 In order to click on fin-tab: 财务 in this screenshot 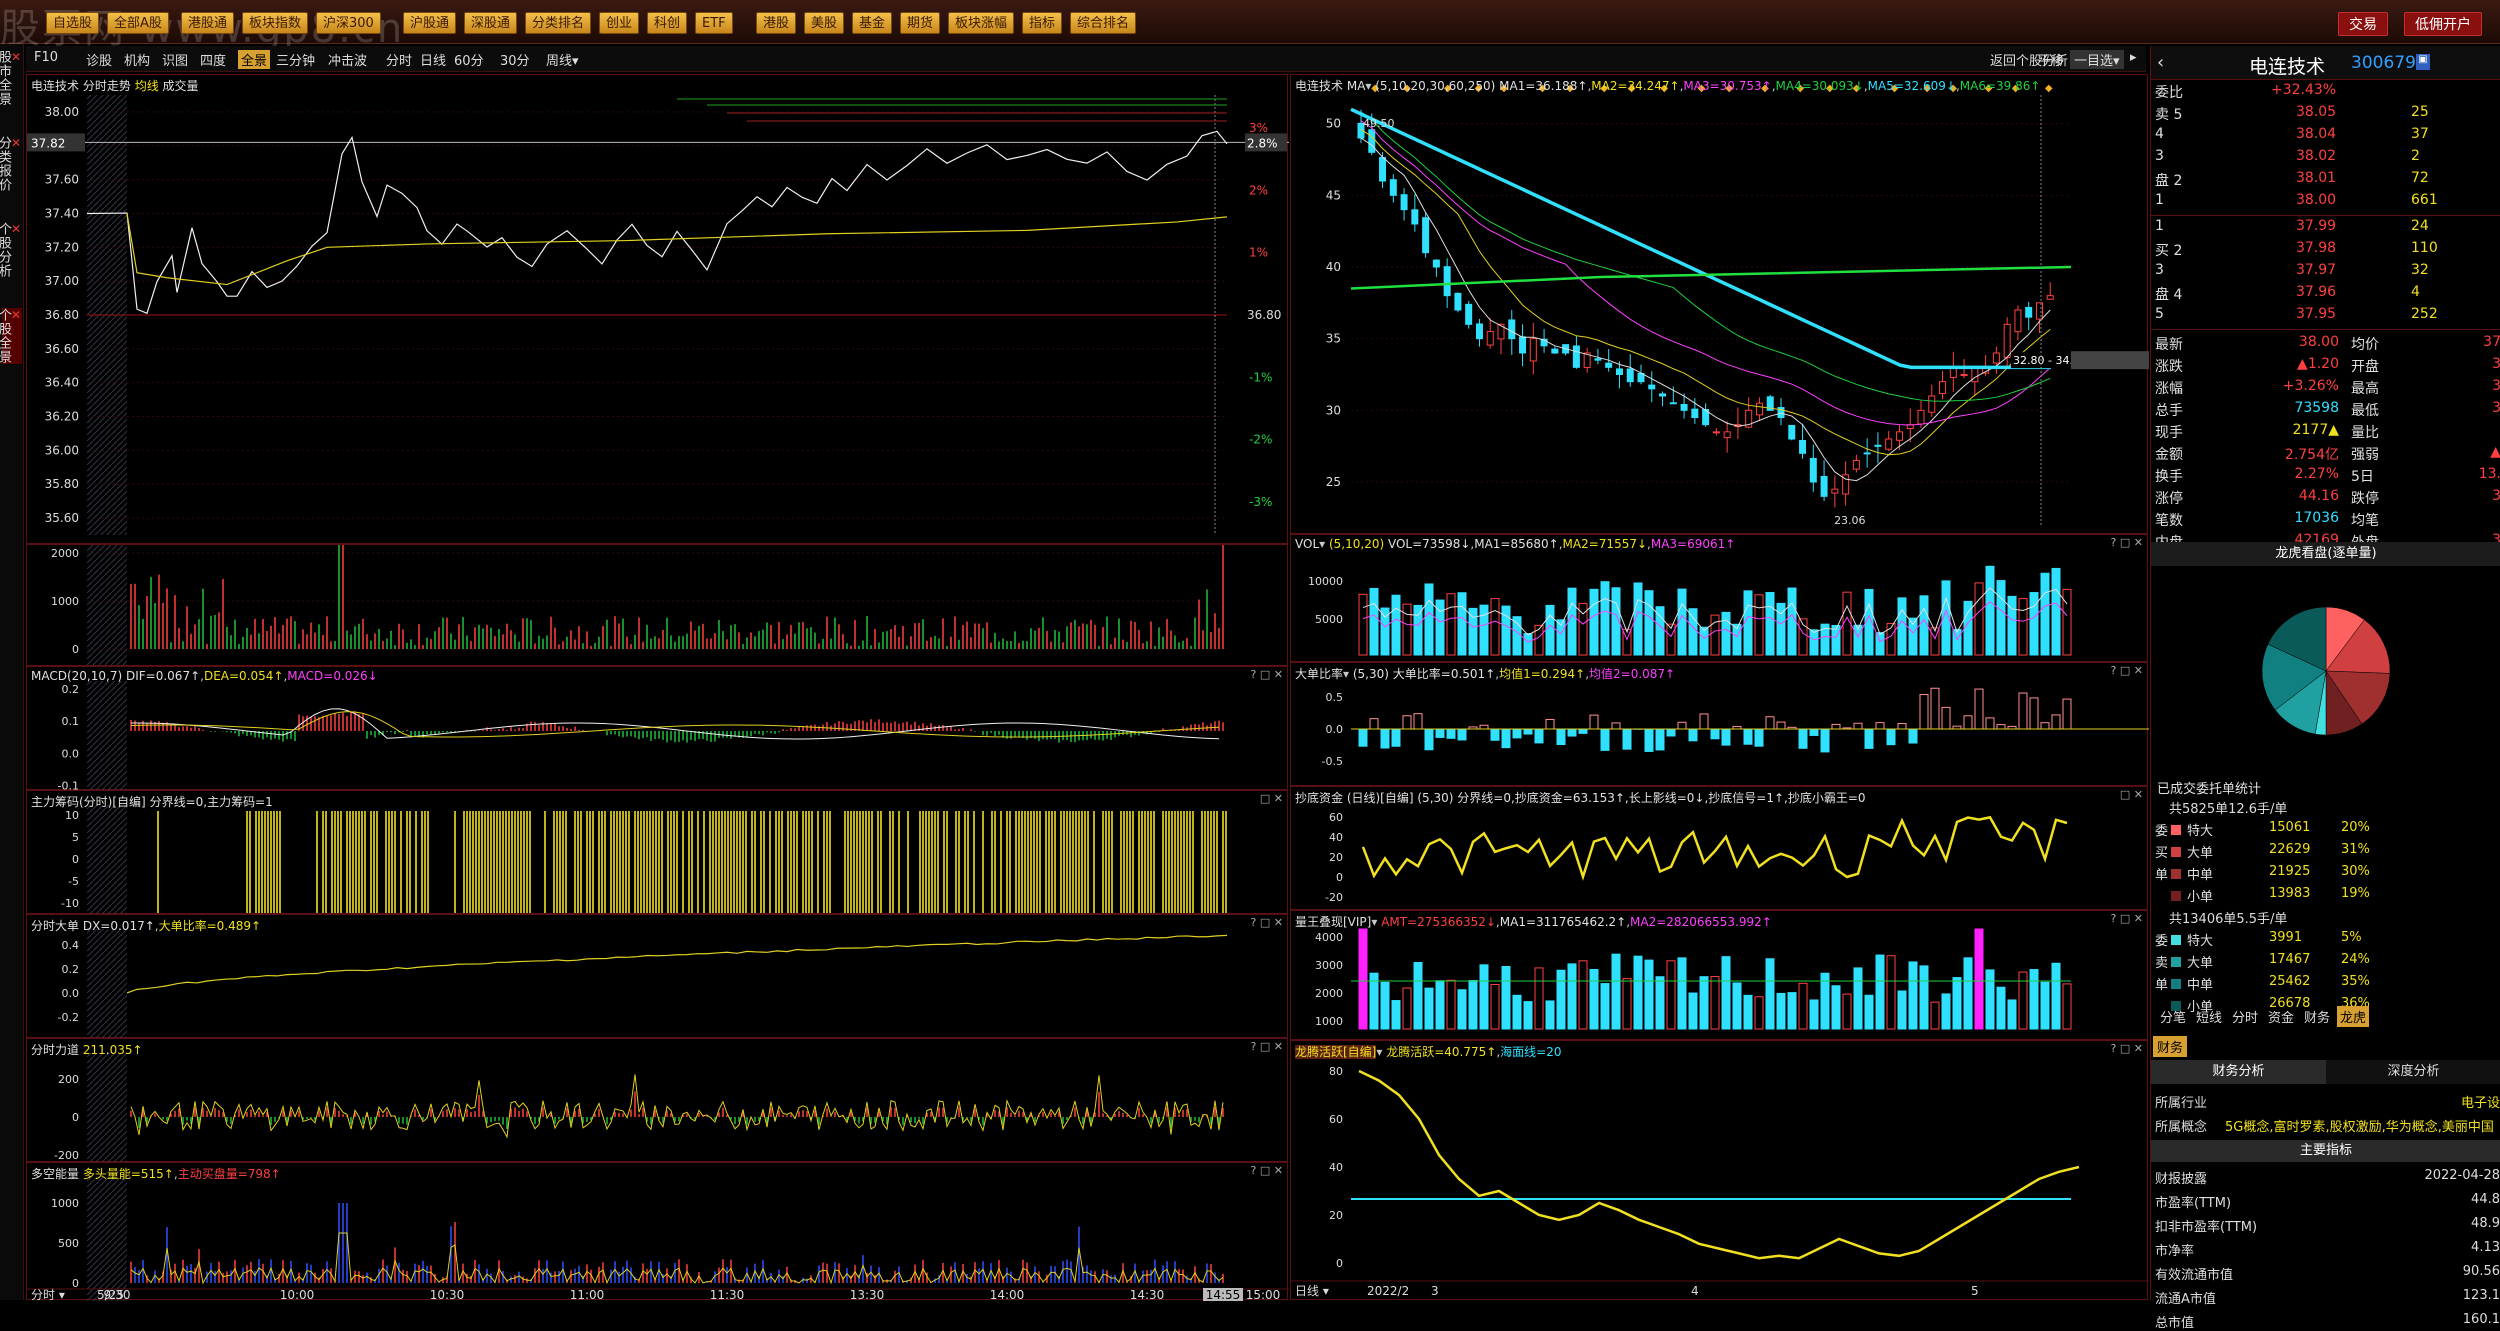, I will do `click(2170, 1046)`.